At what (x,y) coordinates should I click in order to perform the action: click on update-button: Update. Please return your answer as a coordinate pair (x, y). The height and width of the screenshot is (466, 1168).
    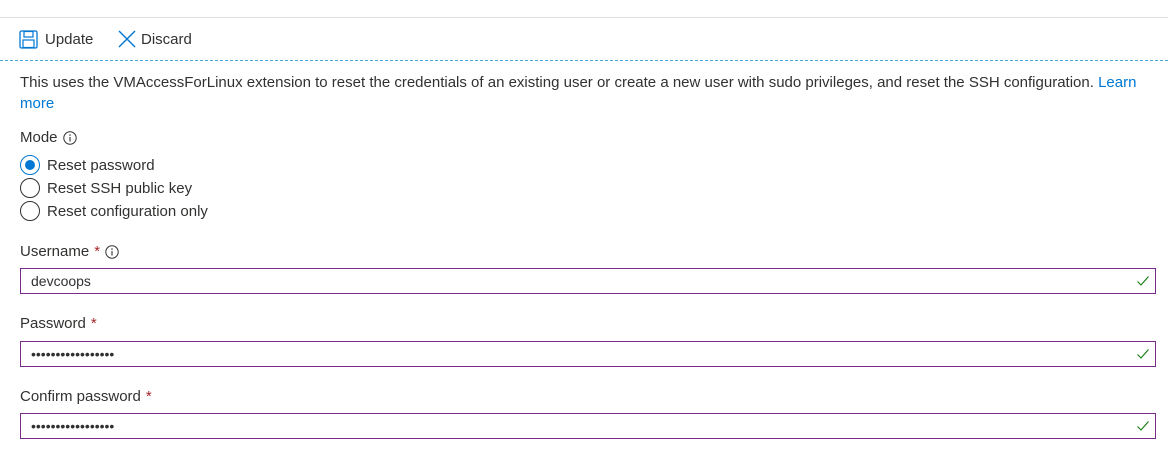
    Looking at the image, I should click on (56, 39).